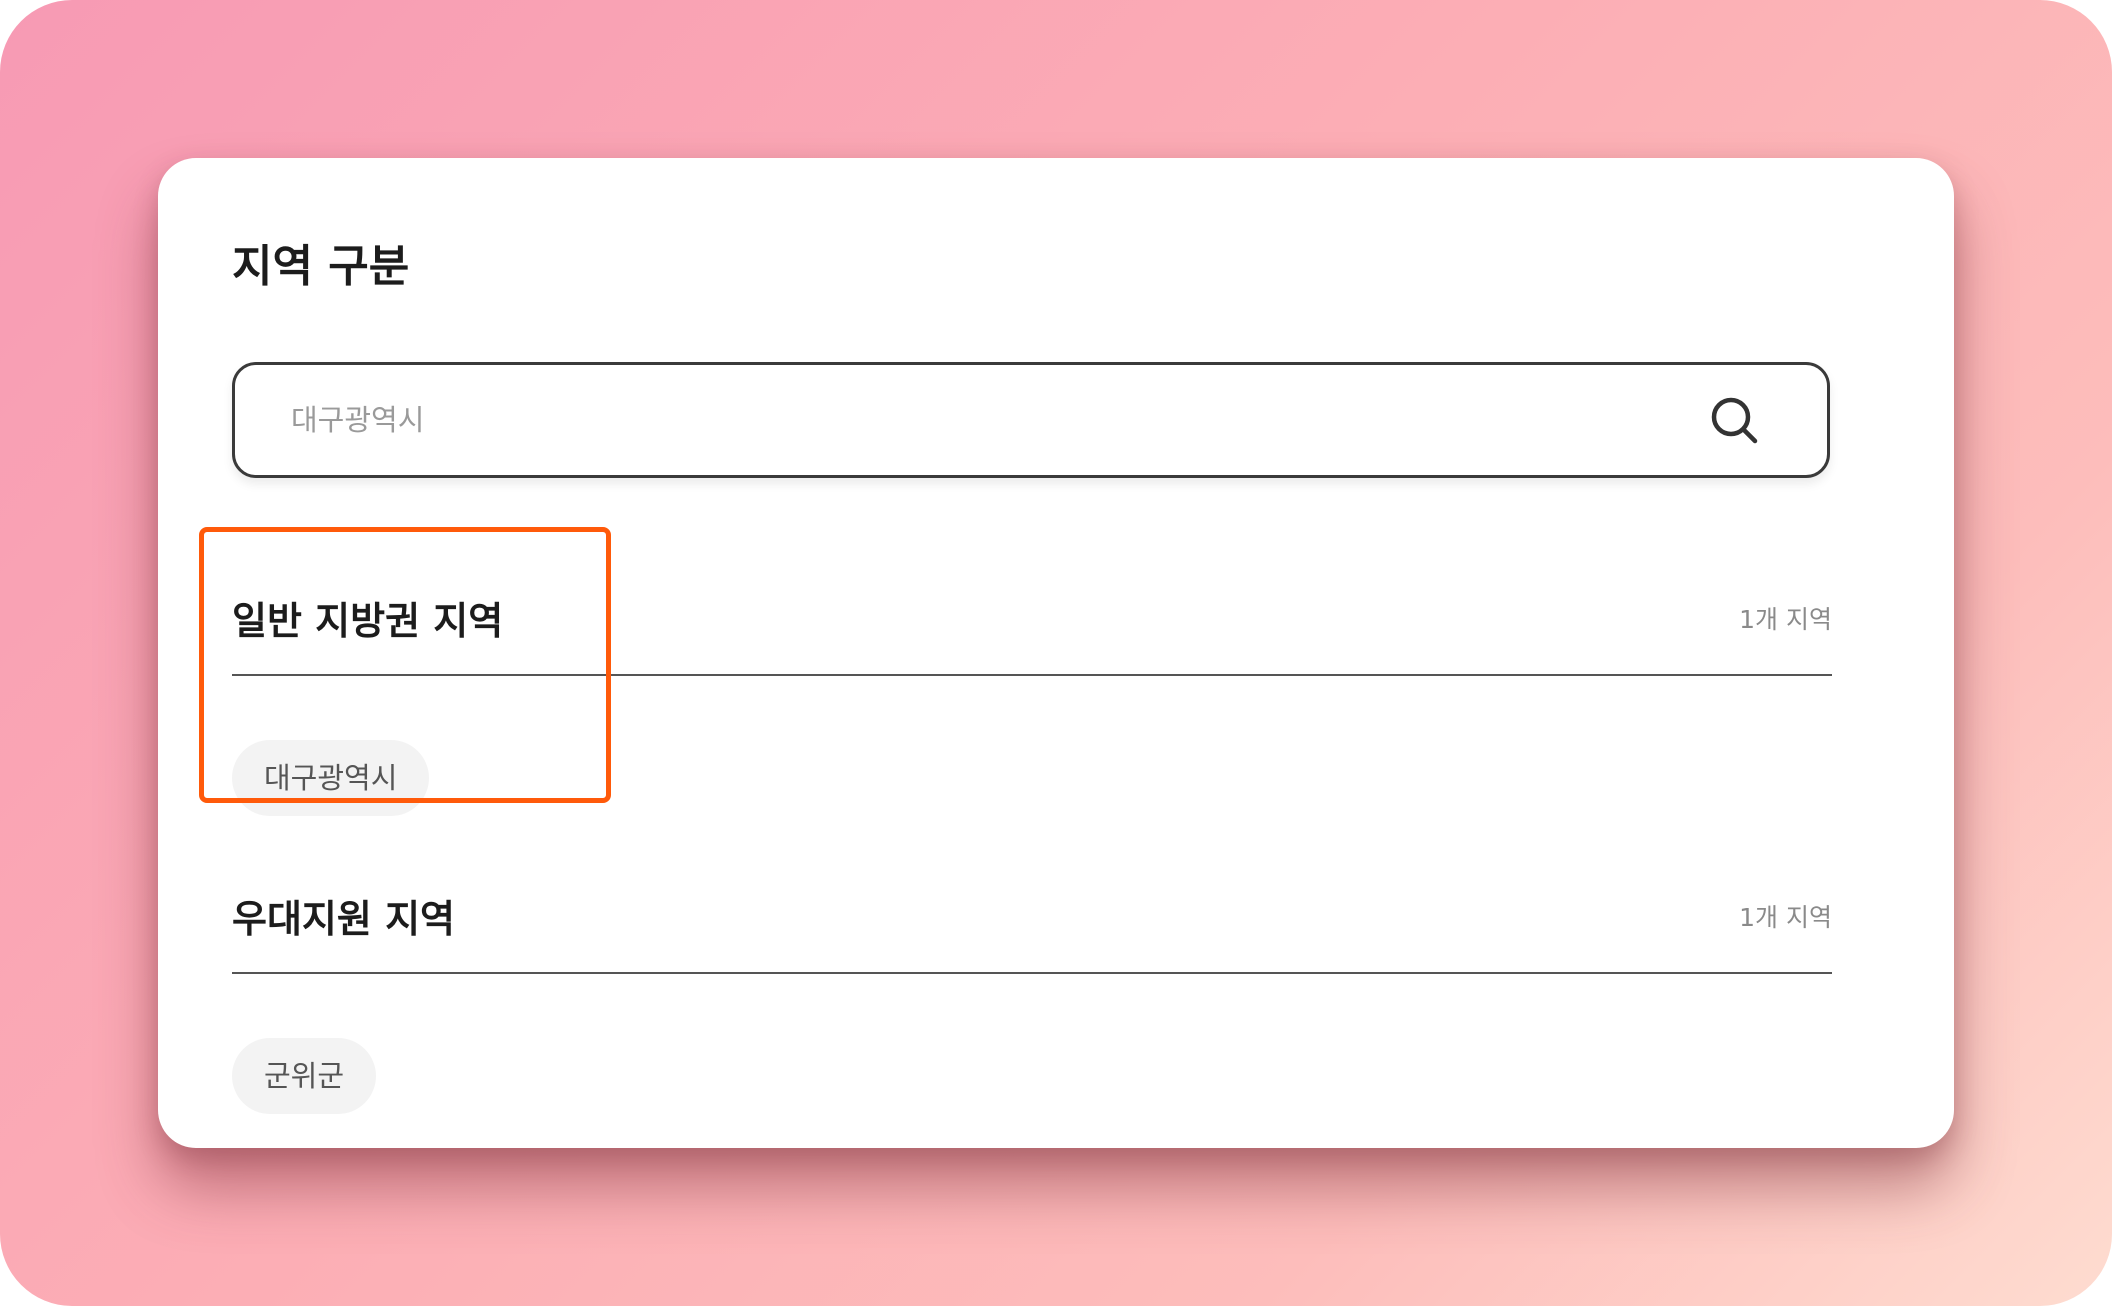 The width and height of the screenshot is (2112, 1306). I want to click on chip-list: 군위군, so click(1032, 1077).